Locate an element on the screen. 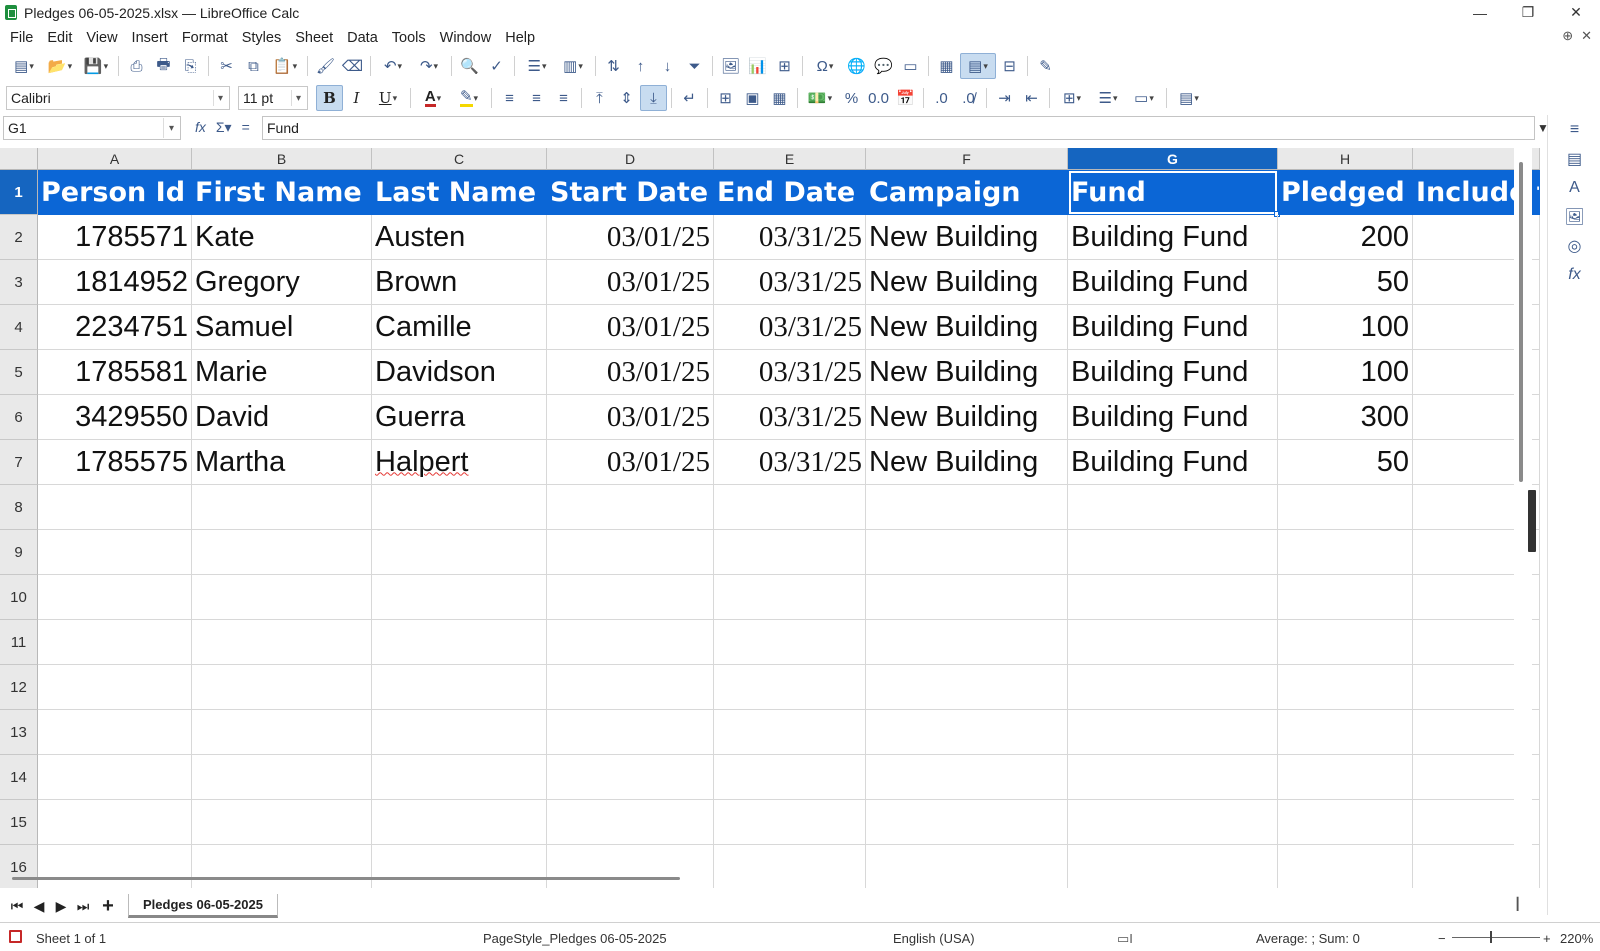 The image size is (1600, 951). menu-view: View is located at coordinates (102, 38).